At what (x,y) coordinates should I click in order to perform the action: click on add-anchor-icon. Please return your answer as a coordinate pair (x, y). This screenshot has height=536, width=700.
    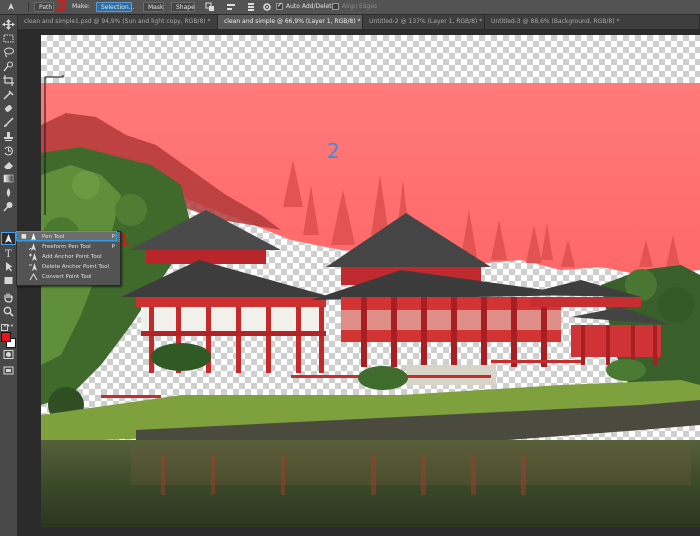
    Looking at the image, I should click on (33, 257).